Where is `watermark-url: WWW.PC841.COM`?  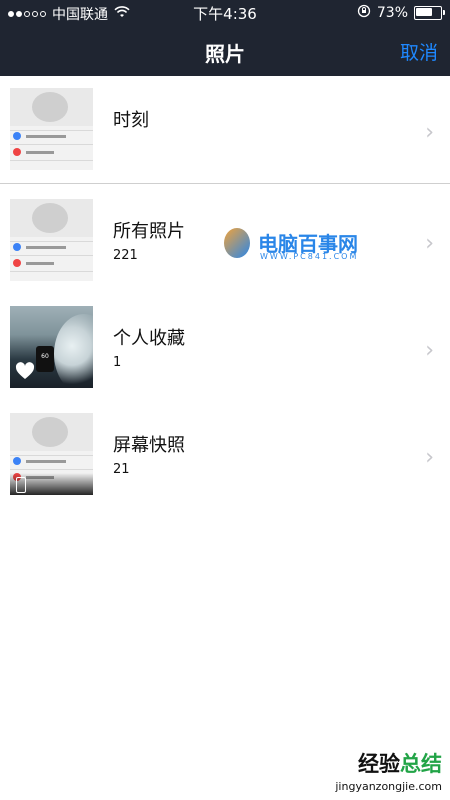
watermark-url: WWW.PC841.COM is located at coordinates (309, 256).